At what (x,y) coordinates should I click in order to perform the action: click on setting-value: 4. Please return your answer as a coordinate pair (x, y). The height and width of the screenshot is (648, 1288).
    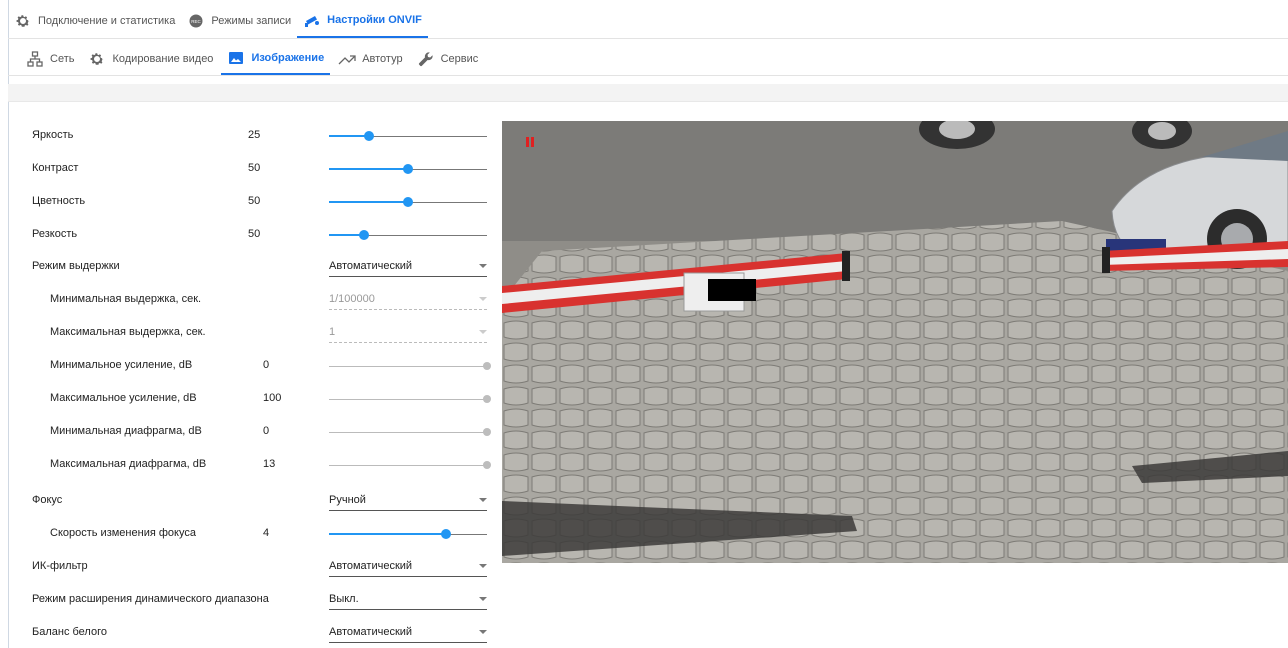
    Looking at the image, I should click on (266, 533).